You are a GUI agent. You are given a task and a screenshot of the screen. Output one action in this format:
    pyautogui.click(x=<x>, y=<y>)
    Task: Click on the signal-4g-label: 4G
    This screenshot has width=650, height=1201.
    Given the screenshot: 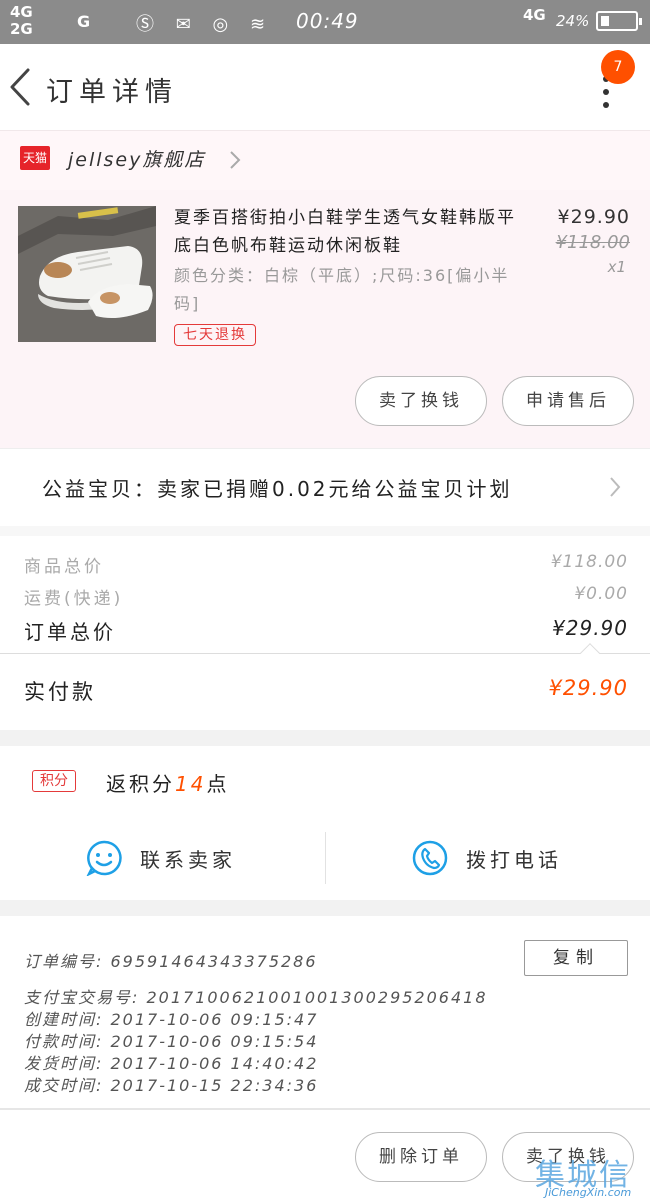 What is the action you would take?
    pyautogui.click(x=21, y=12)
    